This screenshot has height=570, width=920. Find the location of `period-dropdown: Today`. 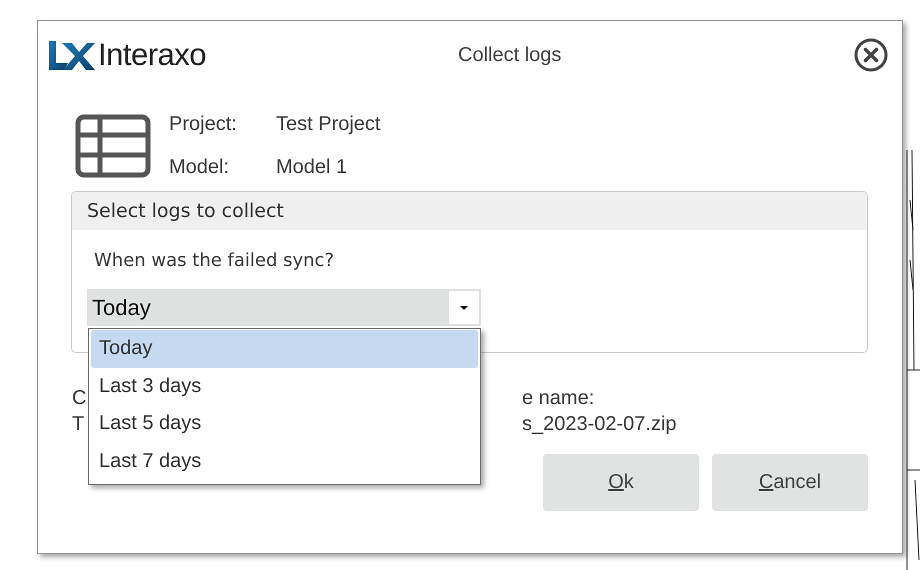

period-dropdown: Today is located at coordinates (284, 307).